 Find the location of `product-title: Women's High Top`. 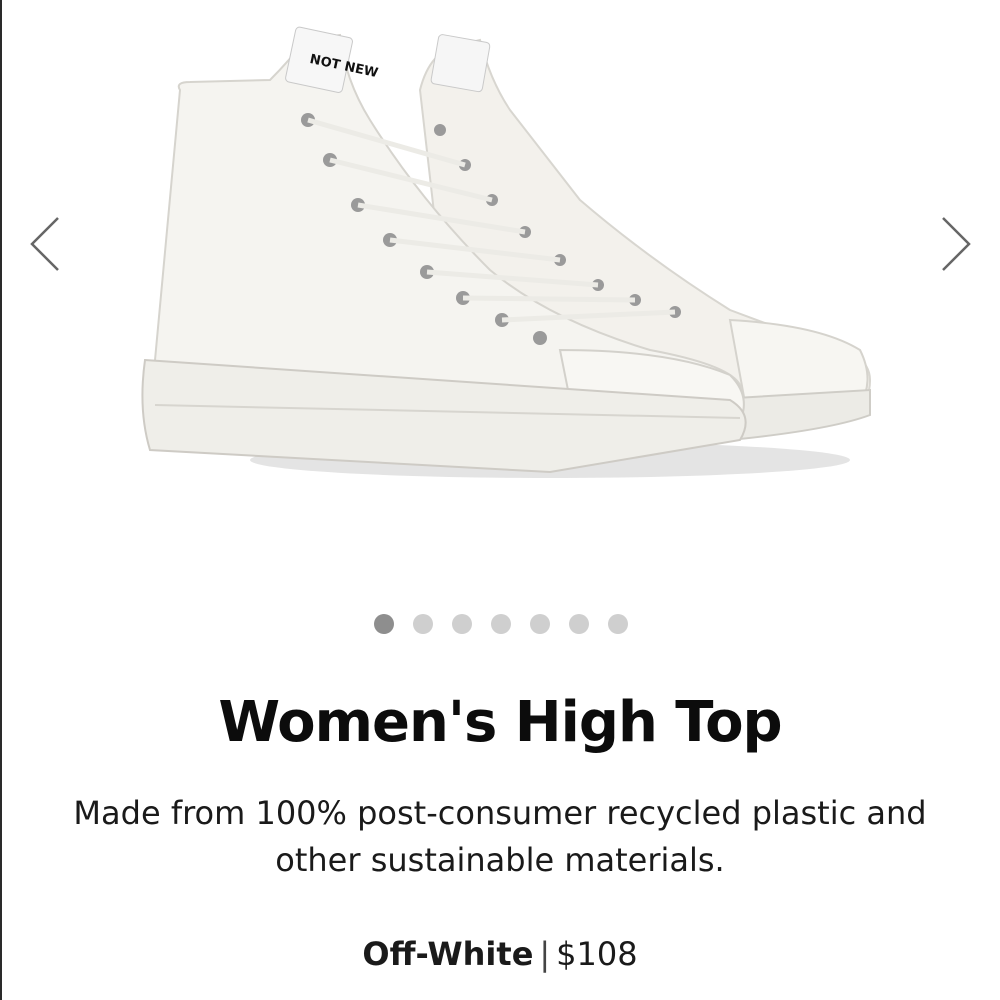

product-title: Women's High Top is located at coordinates (500, 722).